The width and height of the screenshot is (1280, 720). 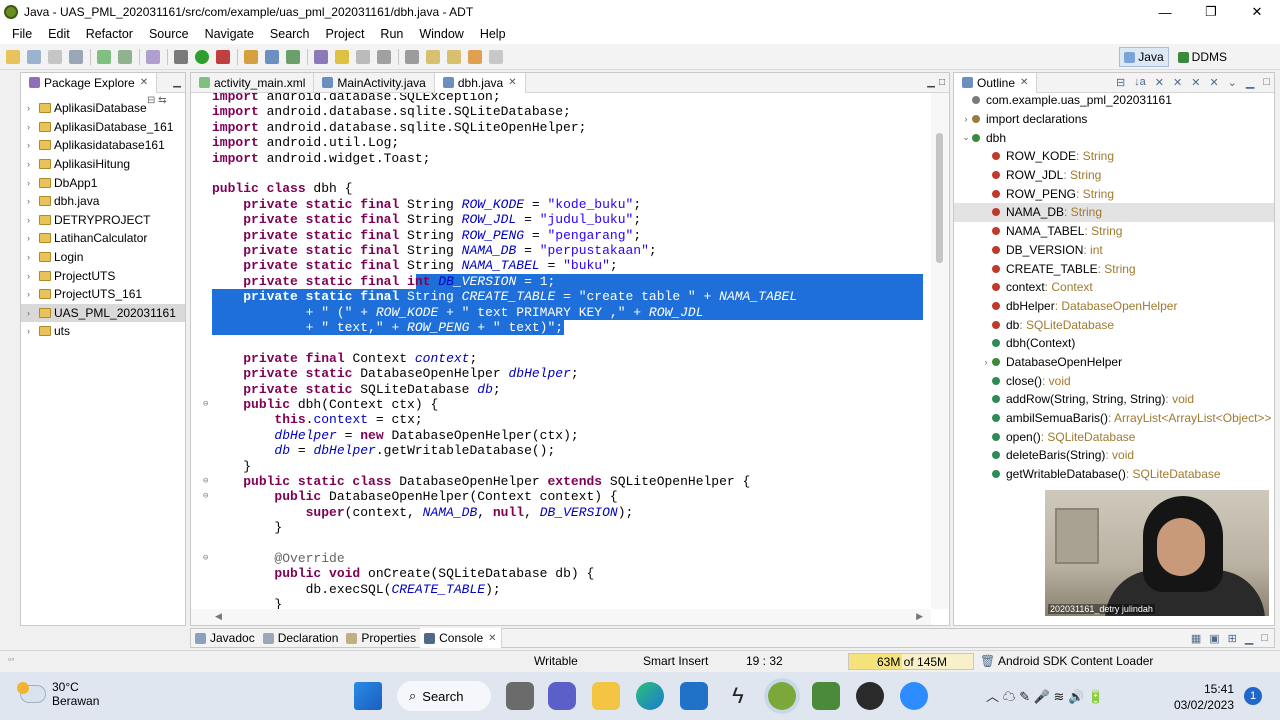 What do you see at coordinates (919, 616) in the screenshot?
I see `scroll-right-icon: ▶` at bounding box center [919, 616].